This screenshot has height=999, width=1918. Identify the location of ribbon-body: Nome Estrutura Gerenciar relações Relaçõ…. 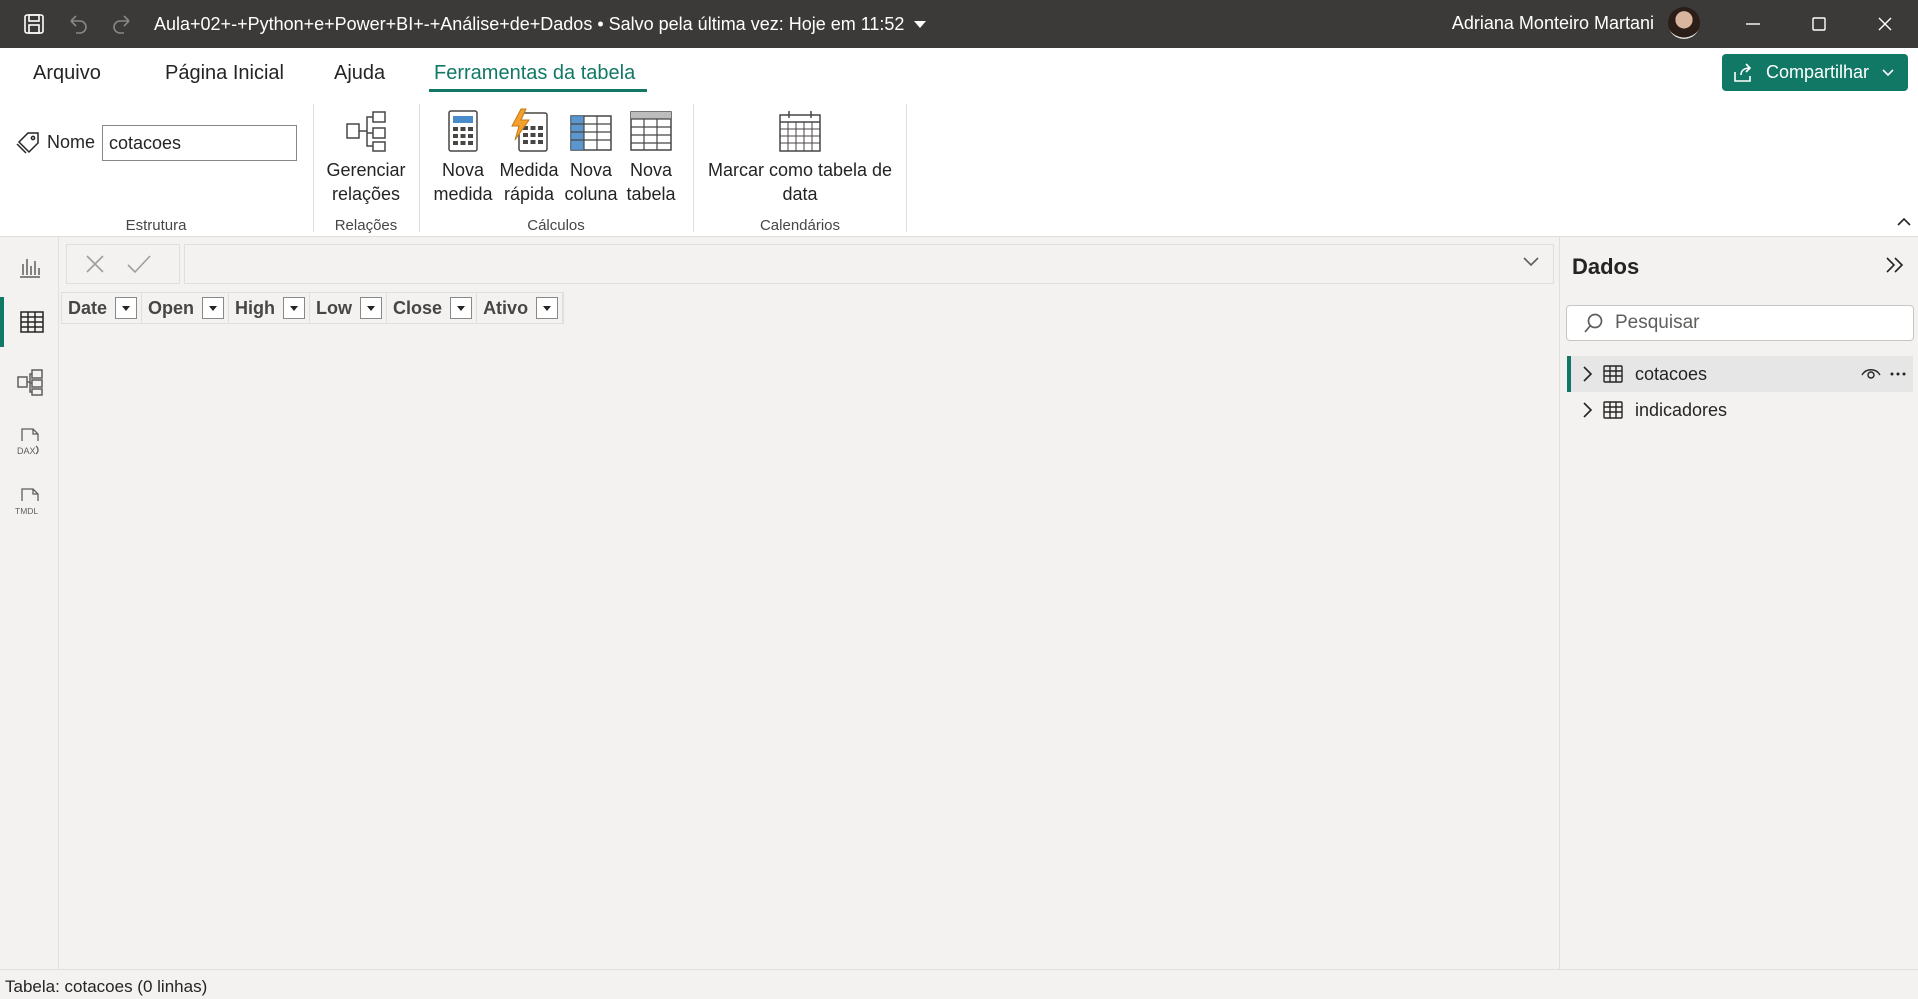
(959, 166).